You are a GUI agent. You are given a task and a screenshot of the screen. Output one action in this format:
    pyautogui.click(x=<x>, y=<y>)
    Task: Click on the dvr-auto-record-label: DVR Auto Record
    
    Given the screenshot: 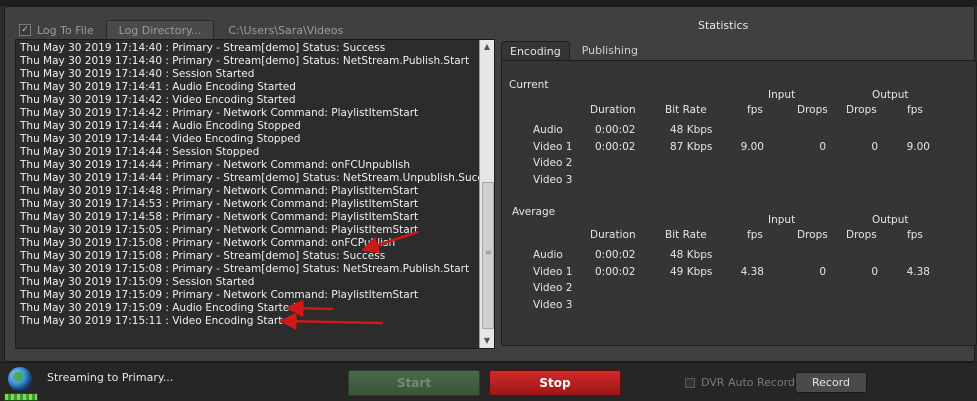 What is the action you would take?
    pyautogui.click(x=748, y=382)
    